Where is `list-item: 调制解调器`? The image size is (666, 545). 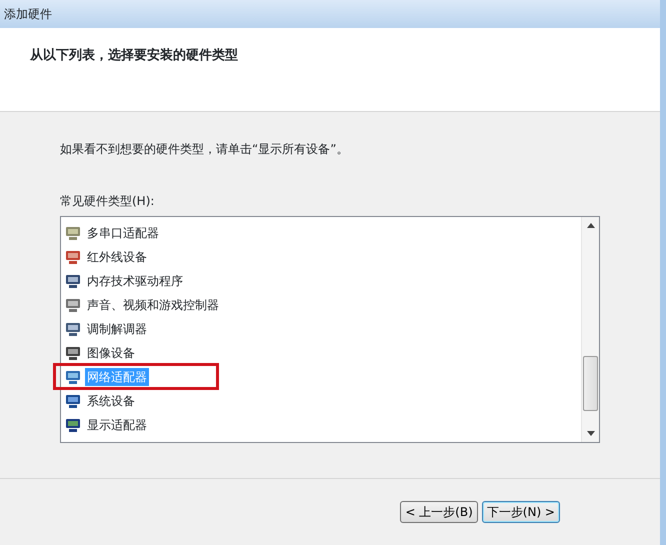
list-item: 调制解调器 is located at coordinates (117, 329).